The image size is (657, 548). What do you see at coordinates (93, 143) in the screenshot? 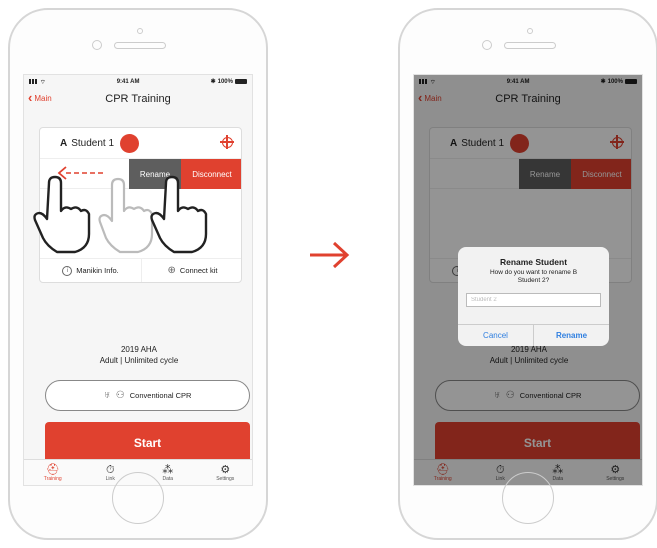
I see `student-name: Student 1` at bounding box center [93, 143].